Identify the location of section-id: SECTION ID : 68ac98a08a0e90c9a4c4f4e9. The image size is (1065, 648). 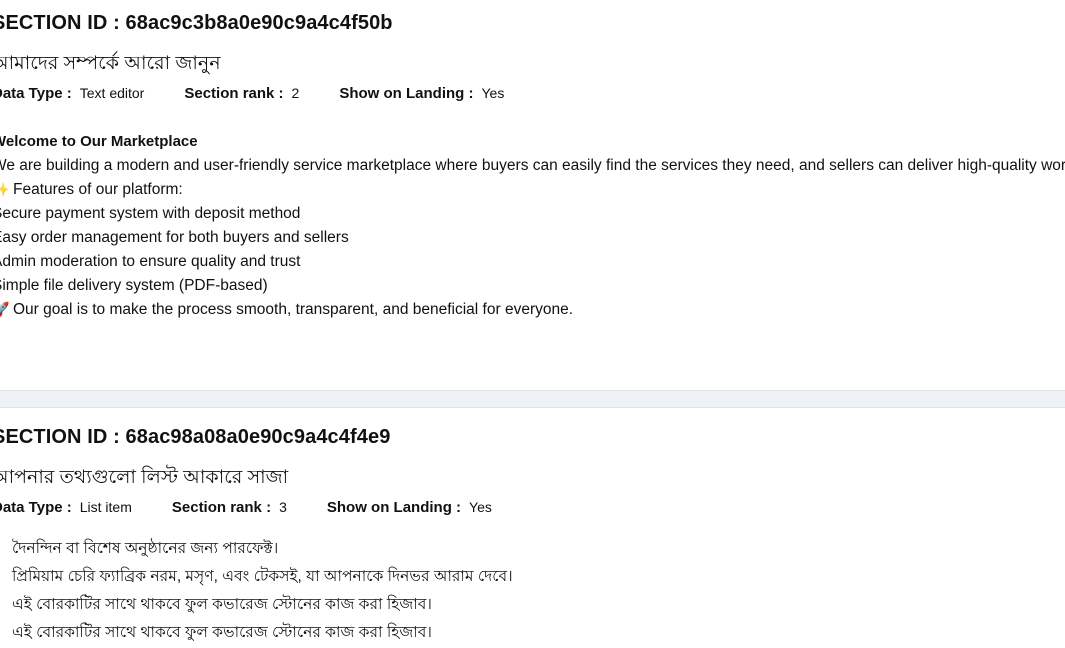
(195, 437).